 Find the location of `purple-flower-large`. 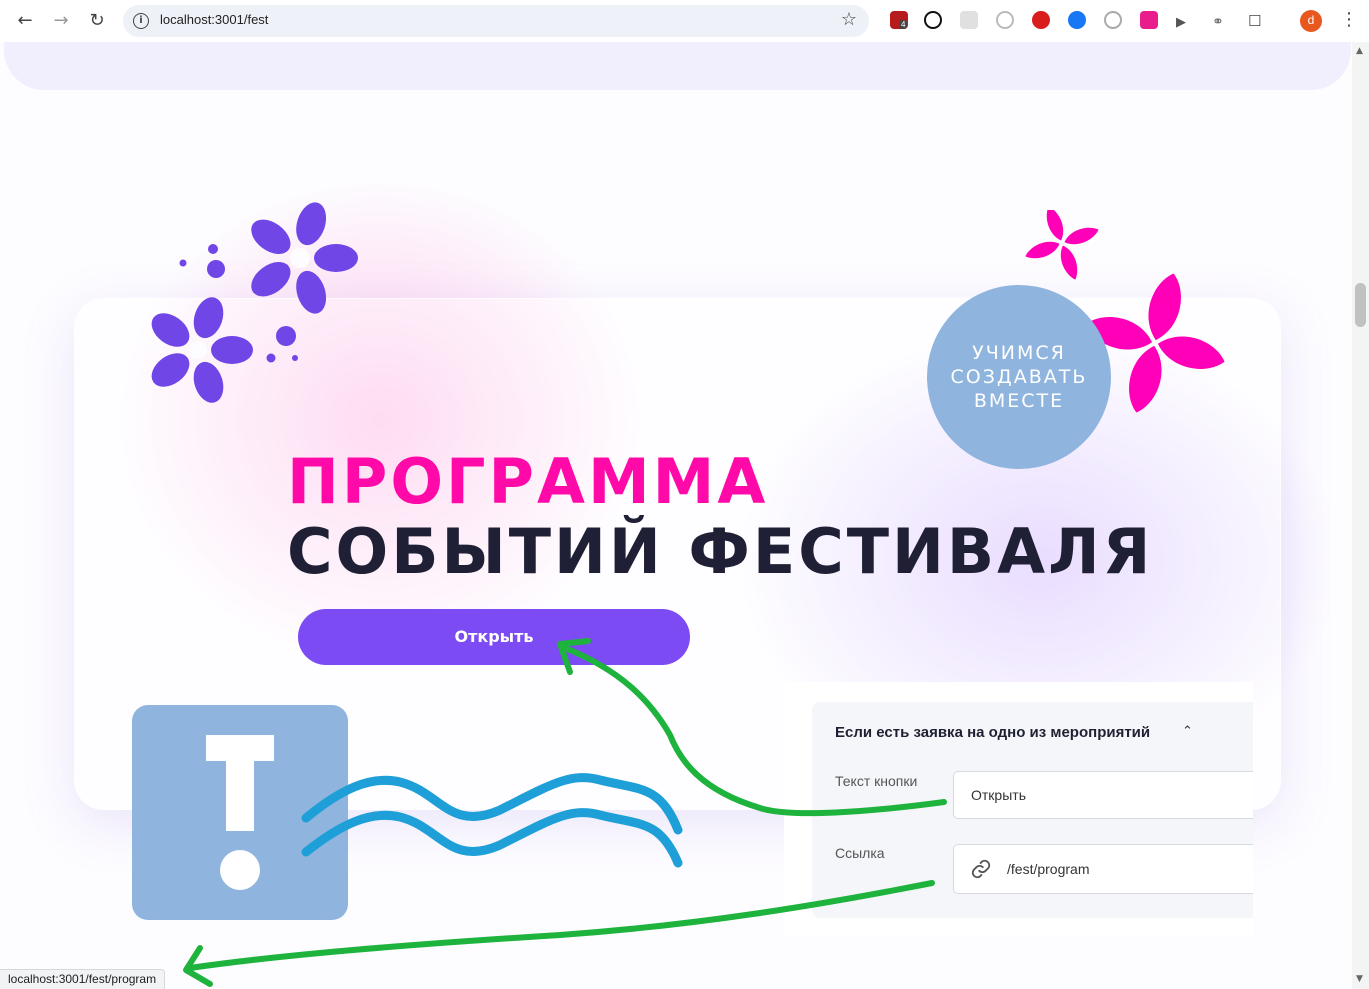

purple-flower-large is located at coordinates (304, 258).